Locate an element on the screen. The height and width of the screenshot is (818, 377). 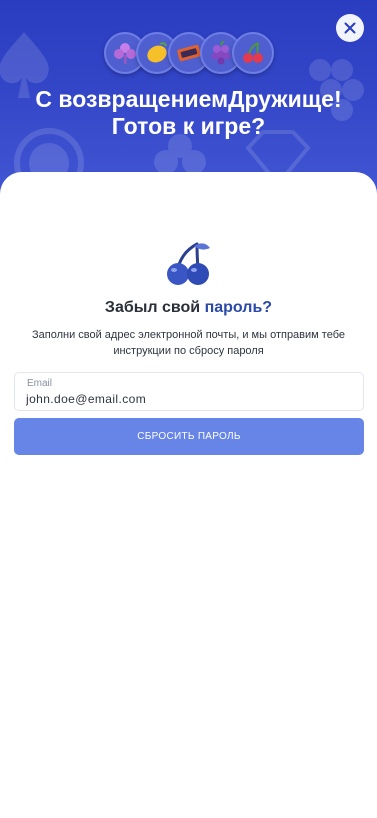
hero-title: С возвращениемДружище! Готов к игре? is located at coordinates (188, 113).